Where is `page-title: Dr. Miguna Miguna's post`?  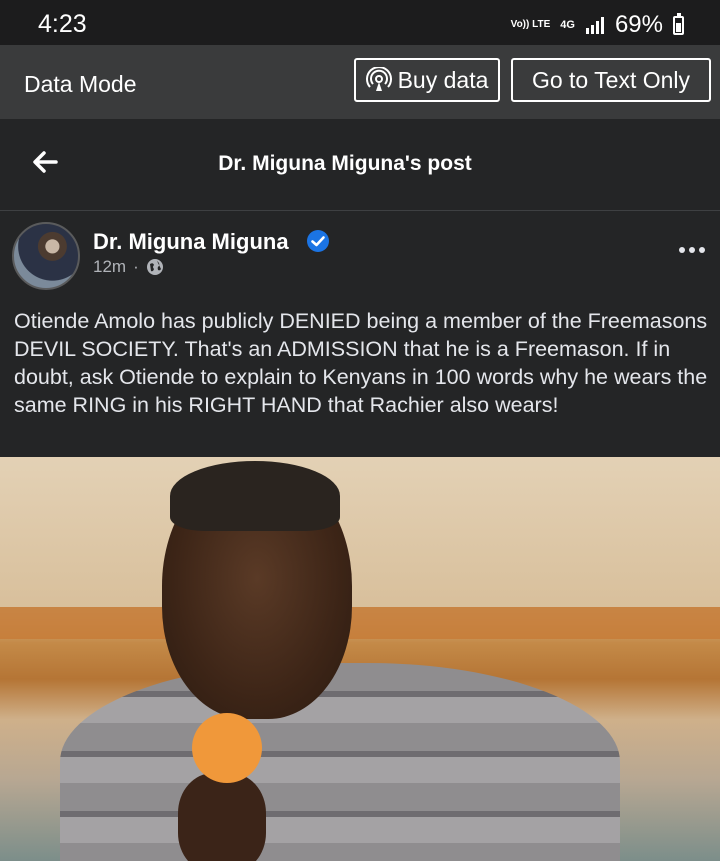
page-title: Dr. Miguna Miguna's post is located at coordinates (345, 163).